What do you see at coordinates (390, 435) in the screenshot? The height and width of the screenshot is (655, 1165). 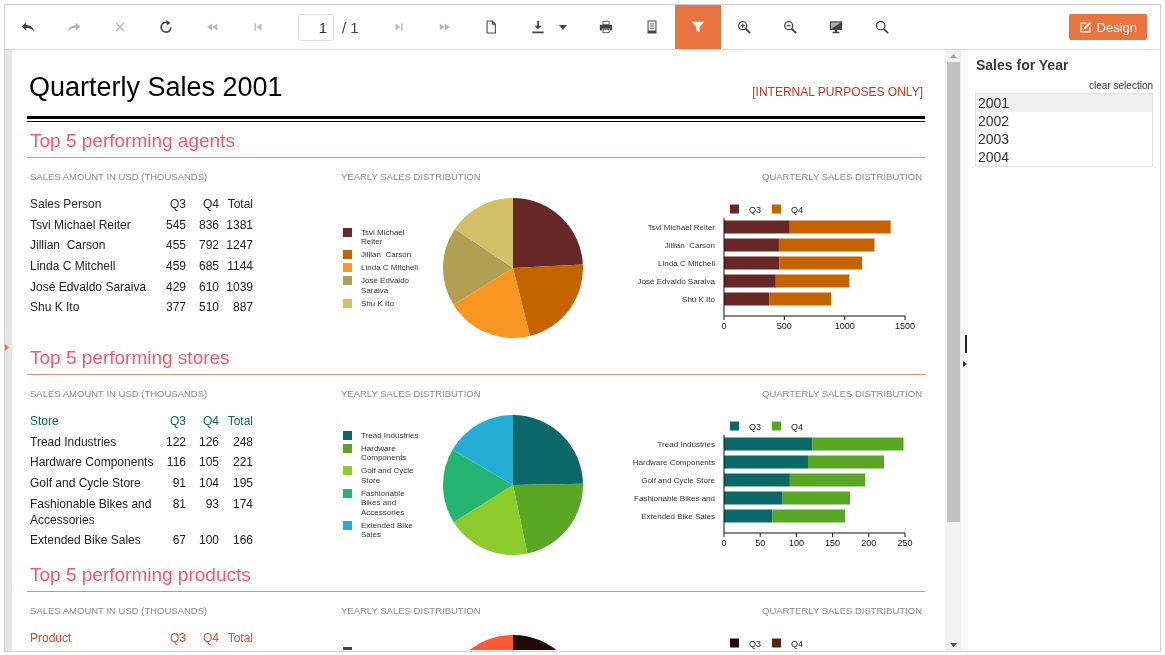 I see `legend-label: Tread Industries` at bounding box center [390, 435].